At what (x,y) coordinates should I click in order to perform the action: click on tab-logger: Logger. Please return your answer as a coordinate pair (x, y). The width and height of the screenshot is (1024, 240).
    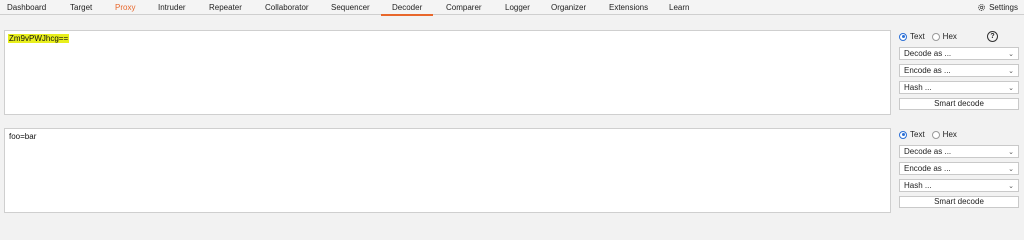
    Looking at the image, I should click on (517, 7).